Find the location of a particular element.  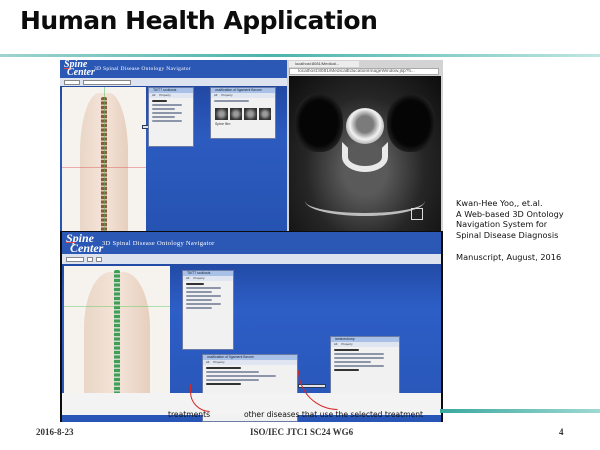

spine-film-label: Spine film is located at coordinates (243, 124).